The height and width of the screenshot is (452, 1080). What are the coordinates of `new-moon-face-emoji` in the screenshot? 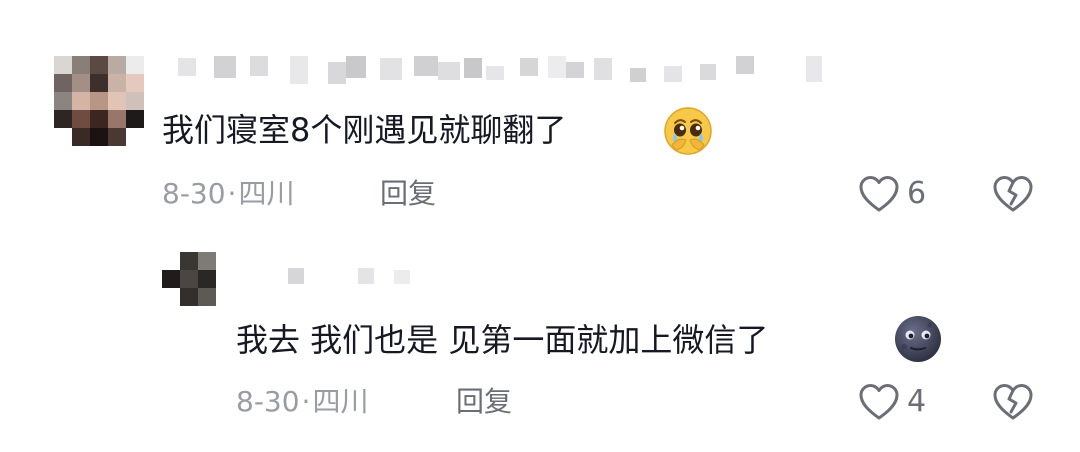 It's located at (918, 339).